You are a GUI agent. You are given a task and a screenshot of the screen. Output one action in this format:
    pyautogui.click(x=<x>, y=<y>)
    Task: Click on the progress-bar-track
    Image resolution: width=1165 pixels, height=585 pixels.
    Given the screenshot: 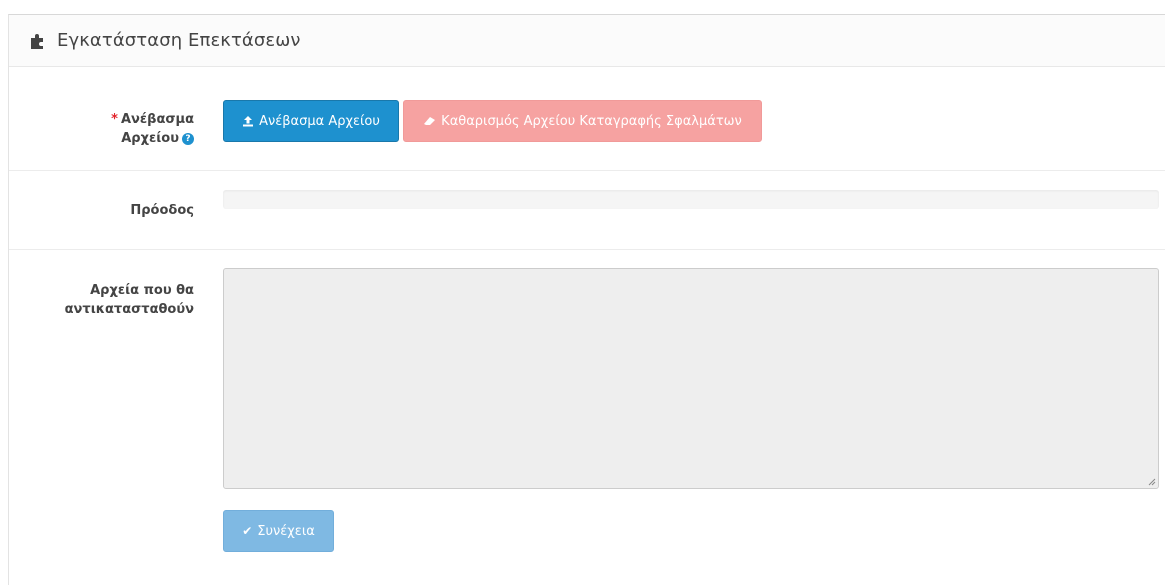 What is the action you would take?
    pyautogui.click(x=691, y=199)
    